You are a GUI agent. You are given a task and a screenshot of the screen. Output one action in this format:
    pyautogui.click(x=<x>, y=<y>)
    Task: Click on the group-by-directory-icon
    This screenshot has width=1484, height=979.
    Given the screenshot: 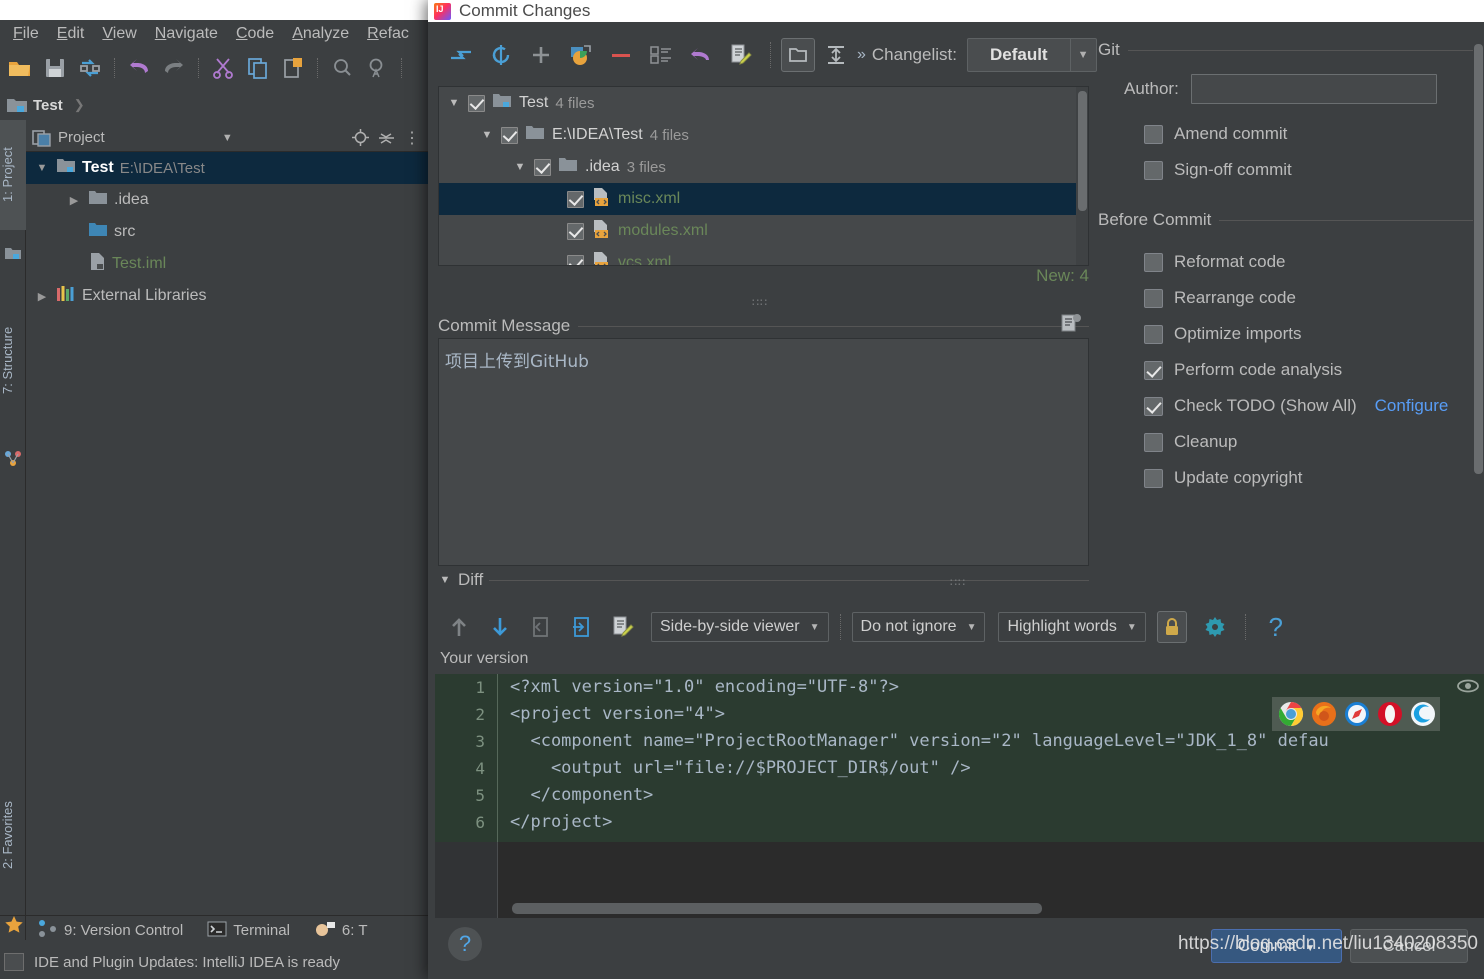 What is the action you would take?
    pyautogui.click(x=798, y=55)
    